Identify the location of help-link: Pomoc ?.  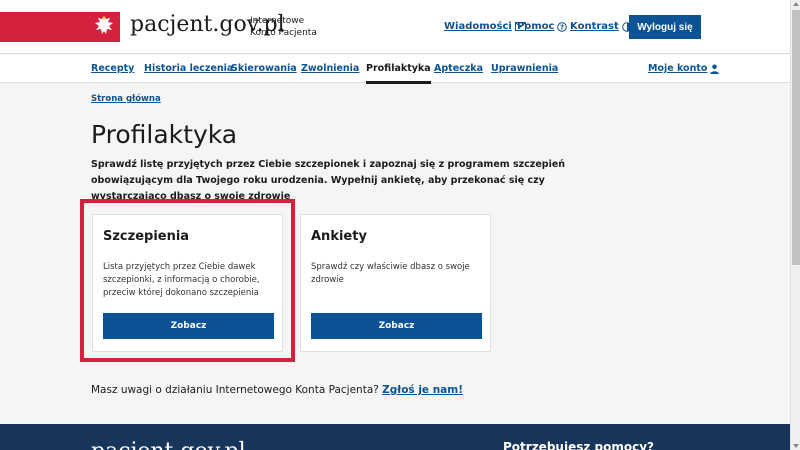
(542, 26).